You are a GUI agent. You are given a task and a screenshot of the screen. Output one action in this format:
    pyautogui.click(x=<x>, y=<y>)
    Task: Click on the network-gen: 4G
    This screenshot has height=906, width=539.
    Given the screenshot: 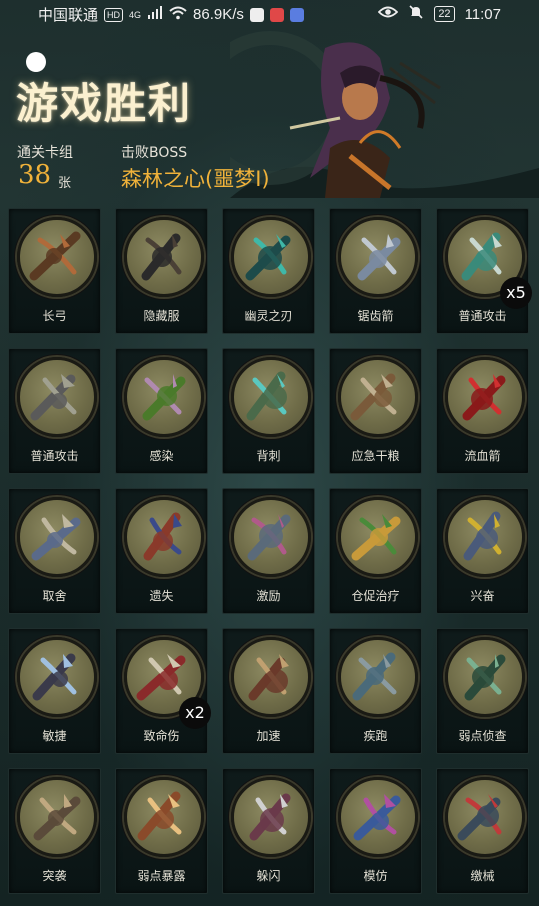 What is the action you would take?
    pyautogui.click(x=135, y=14)
    